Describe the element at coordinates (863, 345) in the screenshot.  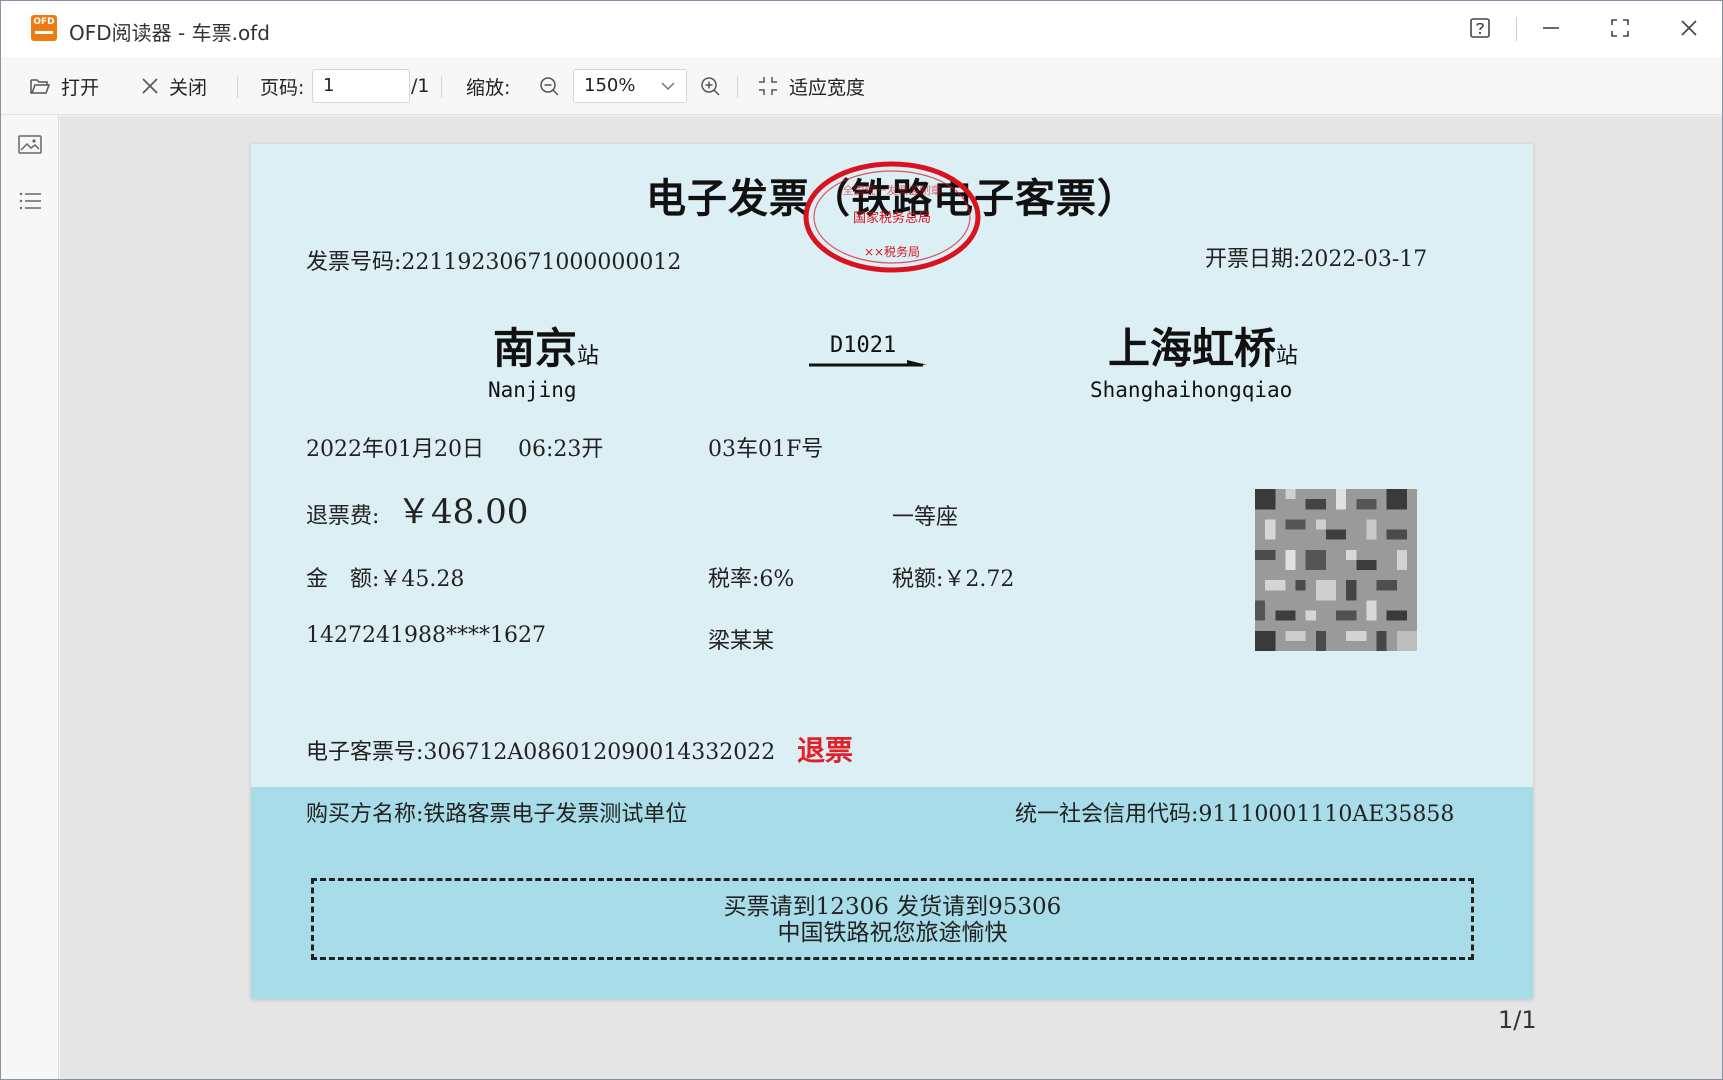
I see `train-number: D1021` at that location.